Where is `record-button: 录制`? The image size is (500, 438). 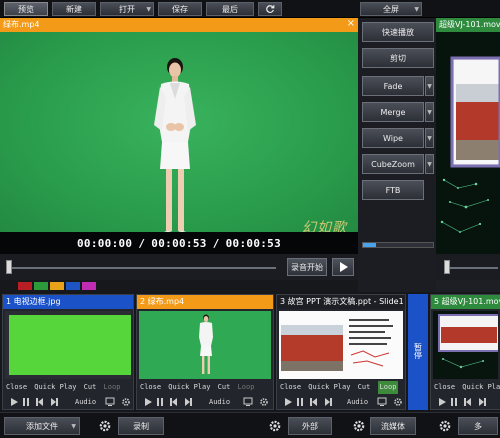 record-button: 录制 is located at coordinates (141, 426).